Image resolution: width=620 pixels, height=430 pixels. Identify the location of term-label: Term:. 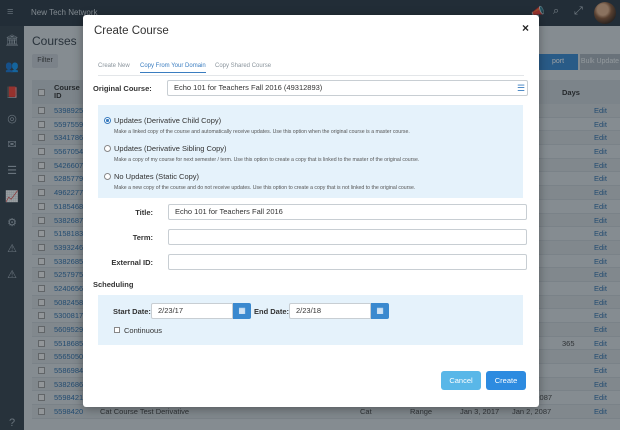
(142, 237).